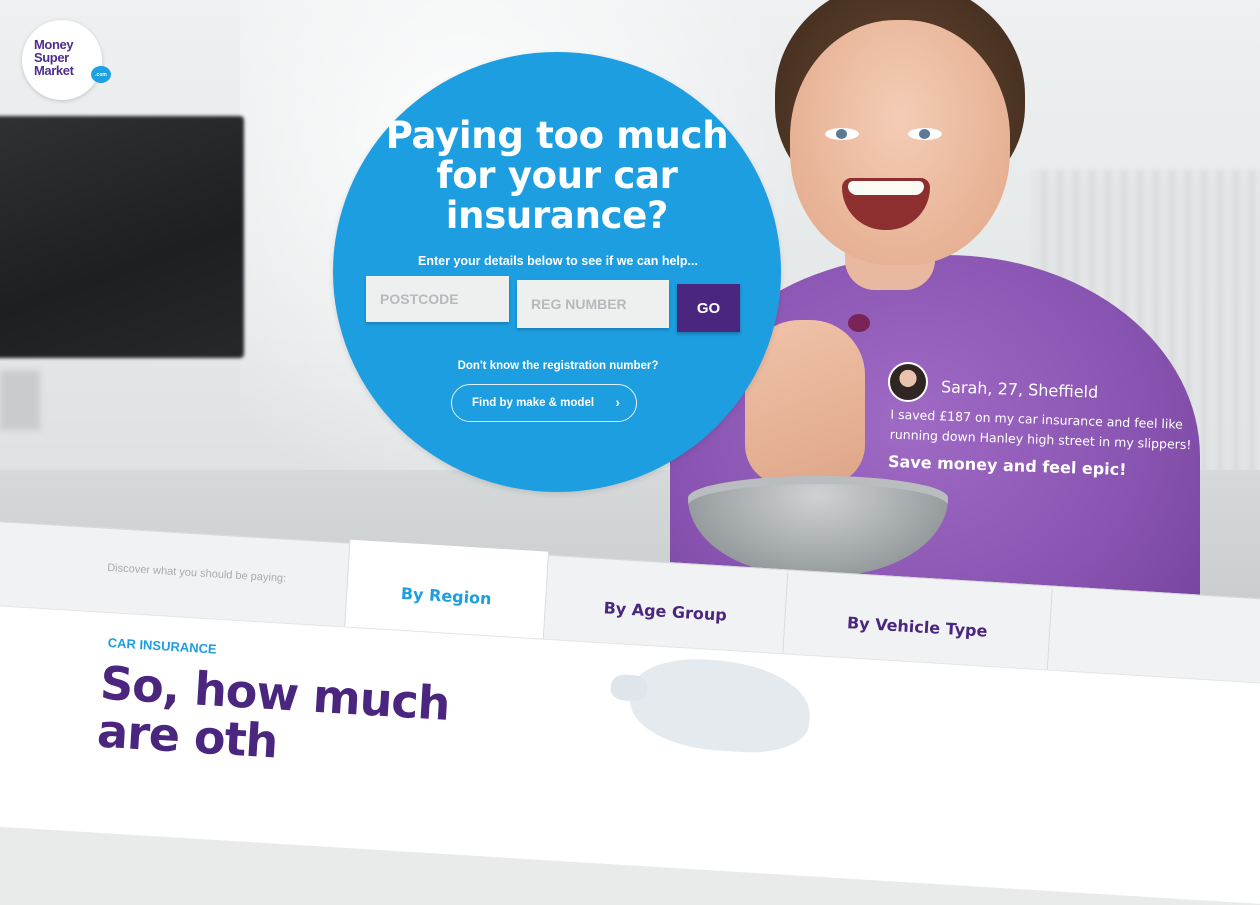 The height and width of the screenshot is (905, 1260). I want to click on section-eyebrow: CAR INSURANCE, so click(162, 646).